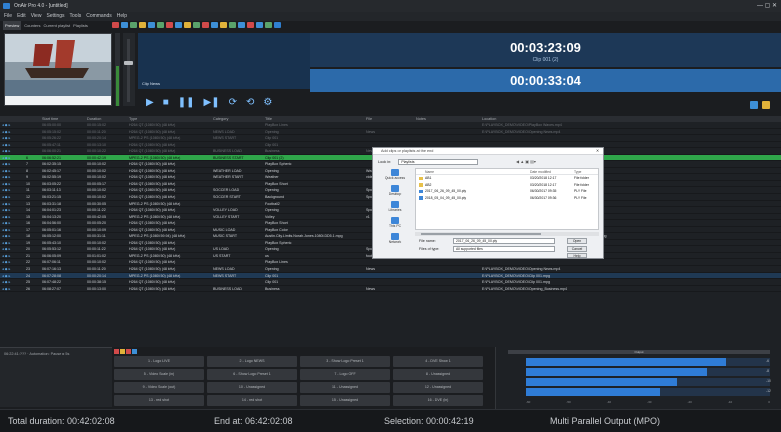 The image size is (781, 432). What do you see at coordinates (754, 105) in the screenshot?
I see `monitor-icon` at bounding box center [754, 105].